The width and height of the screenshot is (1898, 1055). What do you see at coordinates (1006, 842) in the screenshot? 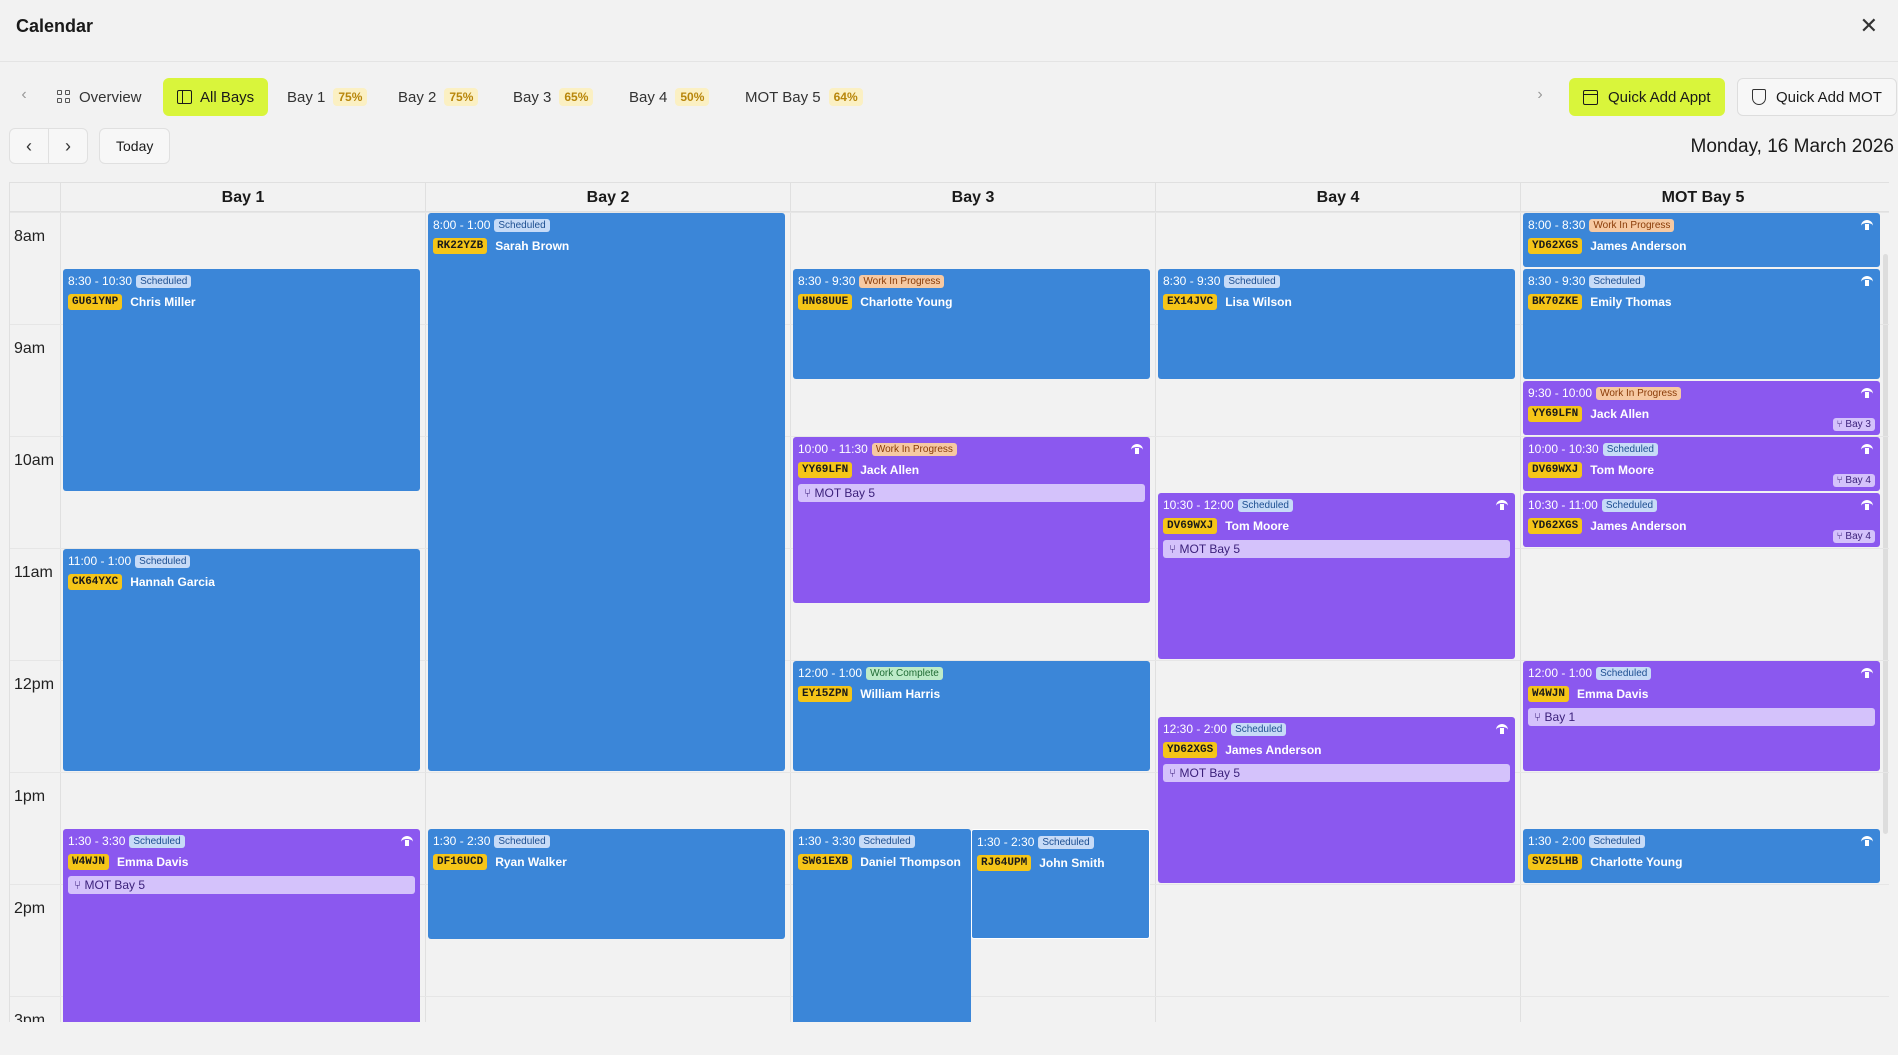
I see `appointment-time: 1:30 - 2:30` at bounding box center [1006, 842].